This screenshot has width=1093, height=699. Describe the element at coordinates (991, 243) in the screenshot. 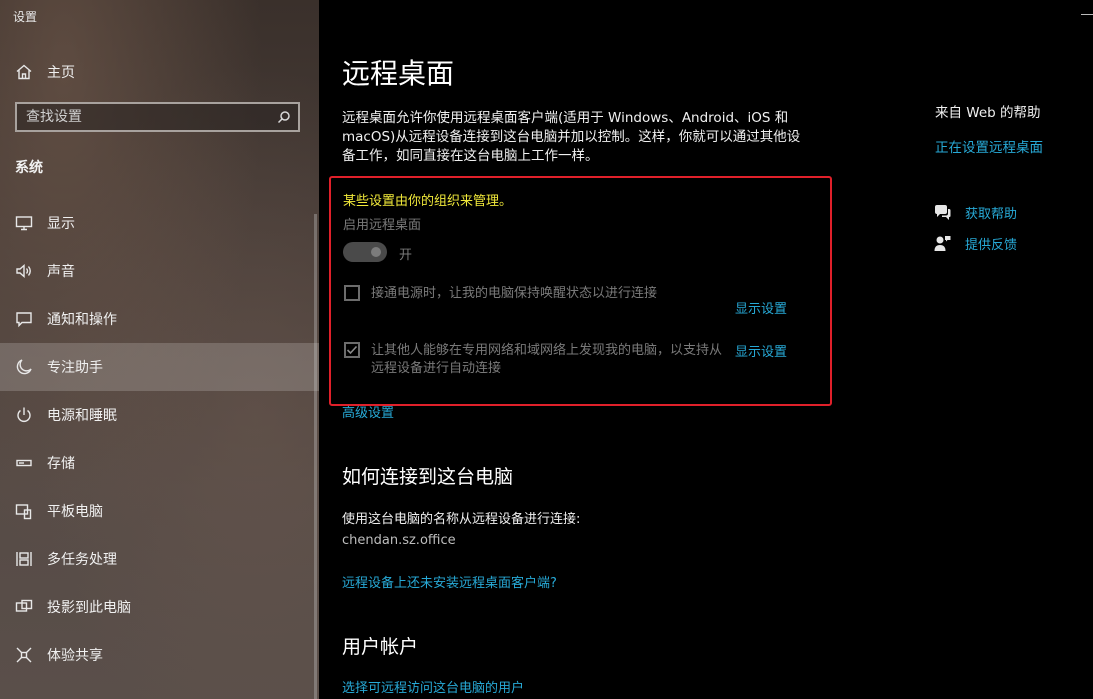

I see `feedback-link: 提供反馈` at that location.